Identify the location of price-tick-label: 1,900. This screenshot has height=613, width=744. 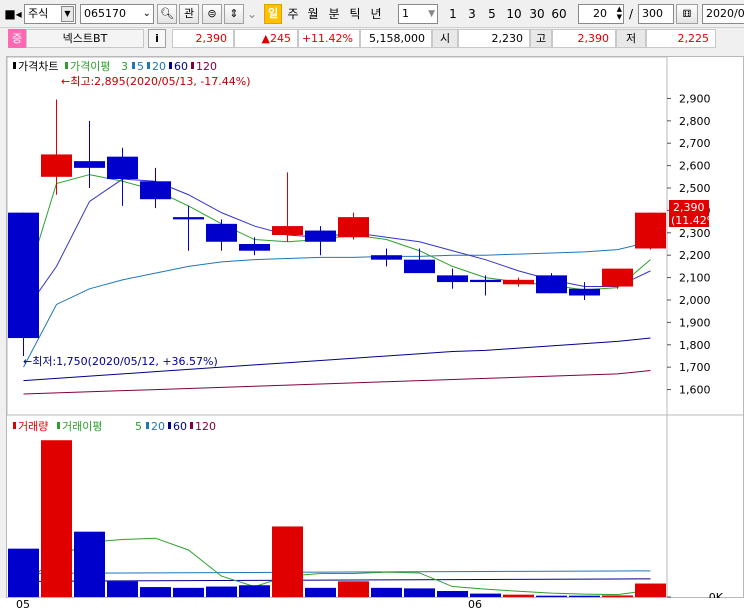
(695, 322).